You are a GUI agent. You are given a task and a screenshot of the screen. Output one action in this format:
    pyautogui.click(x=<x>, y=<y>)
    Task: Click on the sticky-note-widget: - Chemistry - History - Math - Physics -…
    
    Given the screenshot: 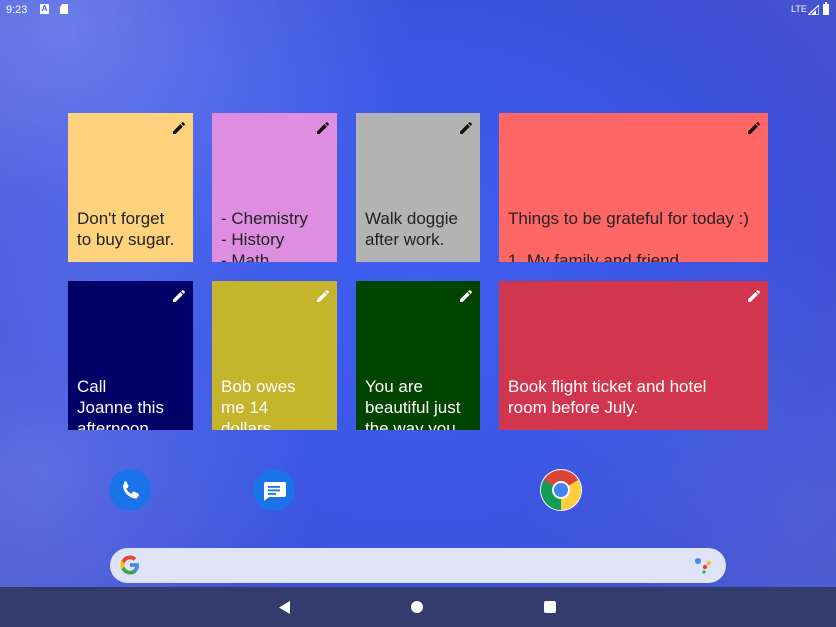 What is the action you would take?
    pyautogui.click(x=274, y=187)
    